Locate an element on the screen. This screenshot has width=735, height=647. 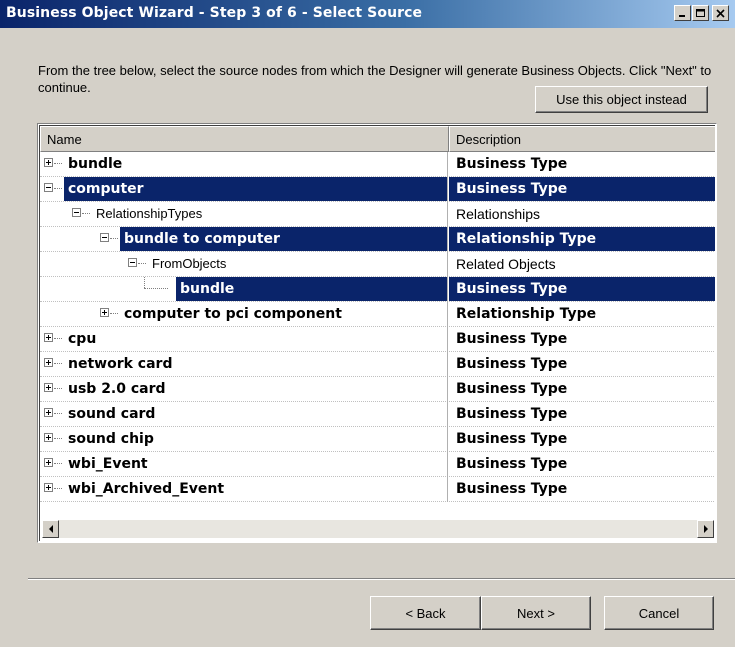
scroll-left-button is located at coordinates (50, 529).